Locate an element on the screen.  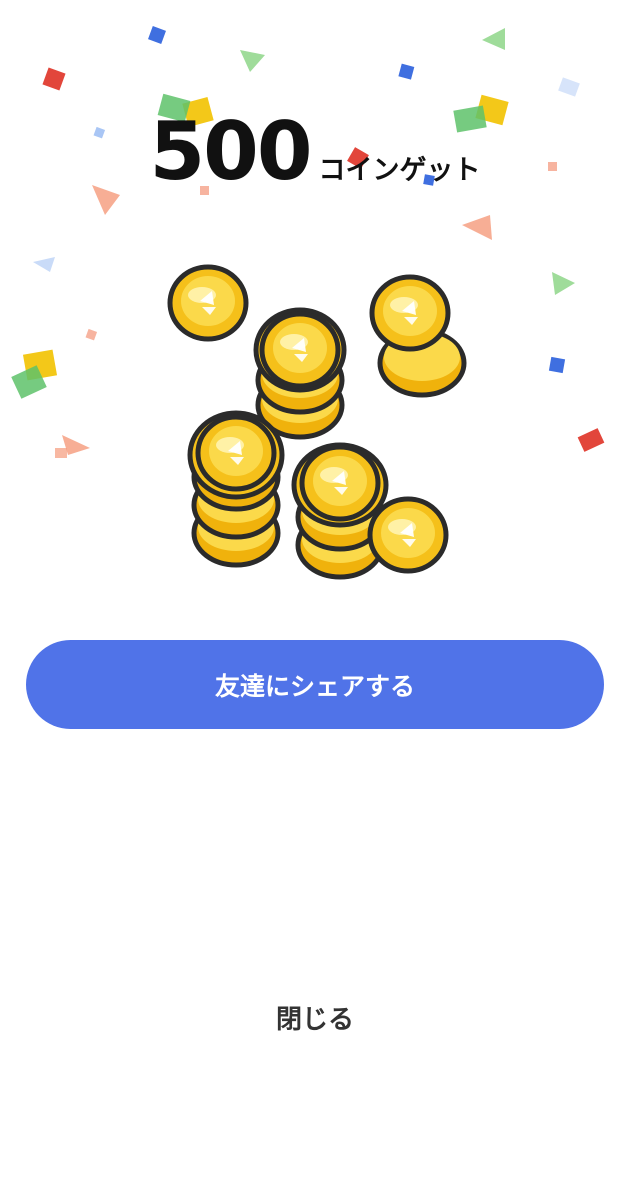
reward-title: 500 コインゲット is located at coordinates (315, 151).